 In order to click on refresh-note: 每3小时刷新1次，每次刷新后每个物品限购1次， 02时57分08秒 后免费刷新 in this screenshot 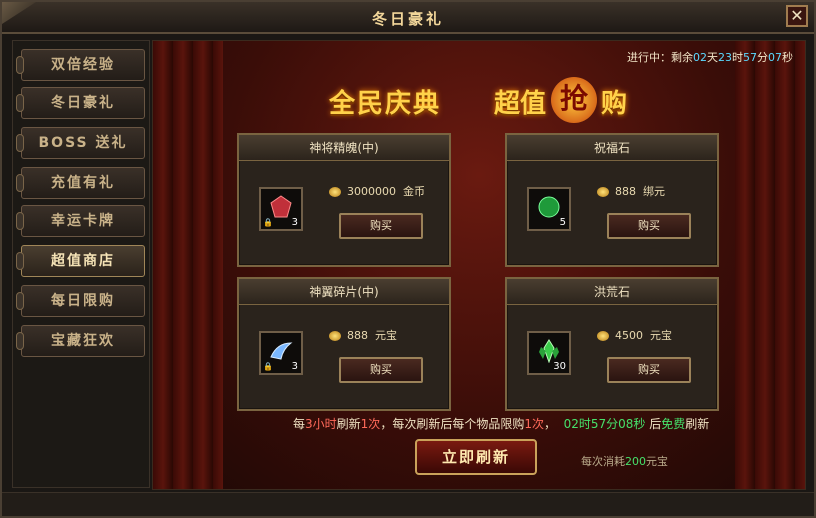, I will do `click(501, 423)`.